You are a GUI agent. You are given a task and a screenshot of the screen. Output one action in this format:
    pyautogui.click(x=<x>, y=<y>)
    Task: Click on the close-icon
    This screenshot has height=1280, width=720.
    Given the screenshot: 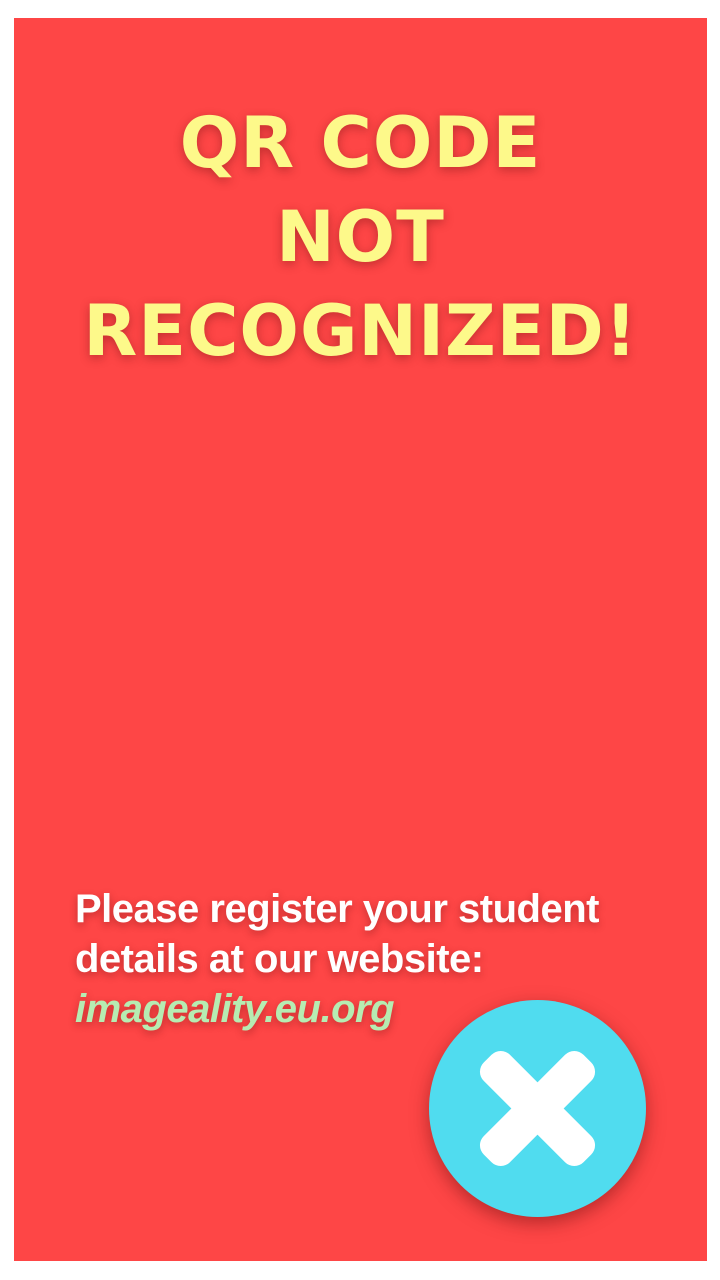 What is the action you would take?
    pyautogui.click(x=537, y=1108)
    